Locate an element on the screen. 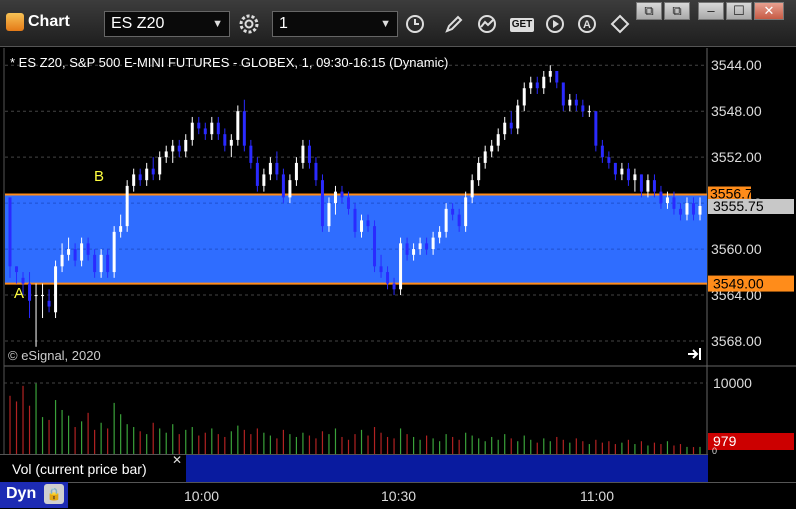 The width and height of the screenshot is (796, 509). dynamic-mode-button: Dyn 🔒 is located at coordinates (34, 495).